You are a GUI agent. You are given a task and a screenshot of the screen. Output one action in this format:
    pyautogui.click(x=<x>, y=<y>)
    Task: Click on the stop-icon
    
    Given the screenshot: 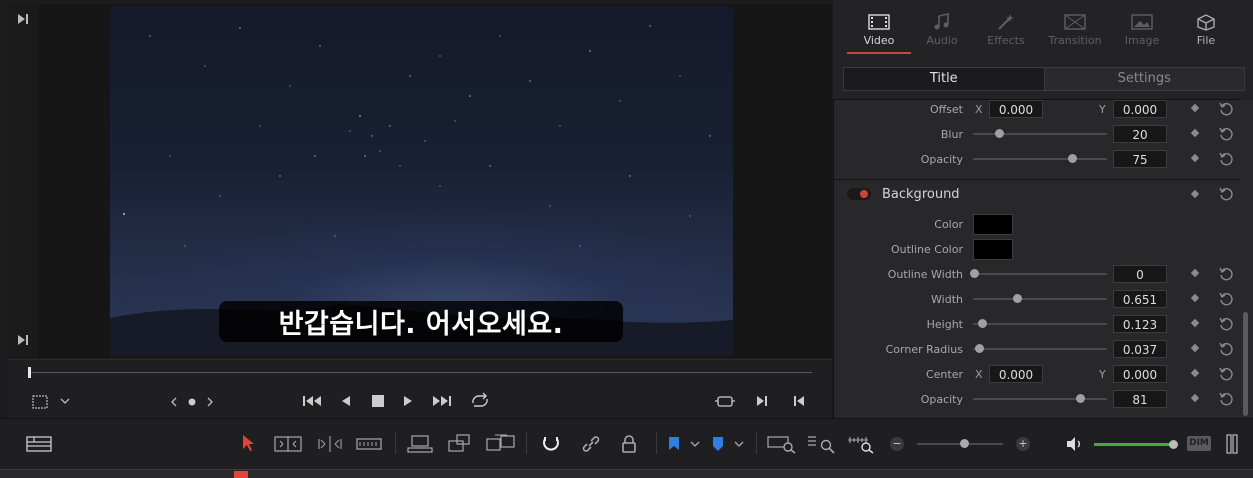 What is the action you would take?
    pyautogui.click(x=378, y=401)
    